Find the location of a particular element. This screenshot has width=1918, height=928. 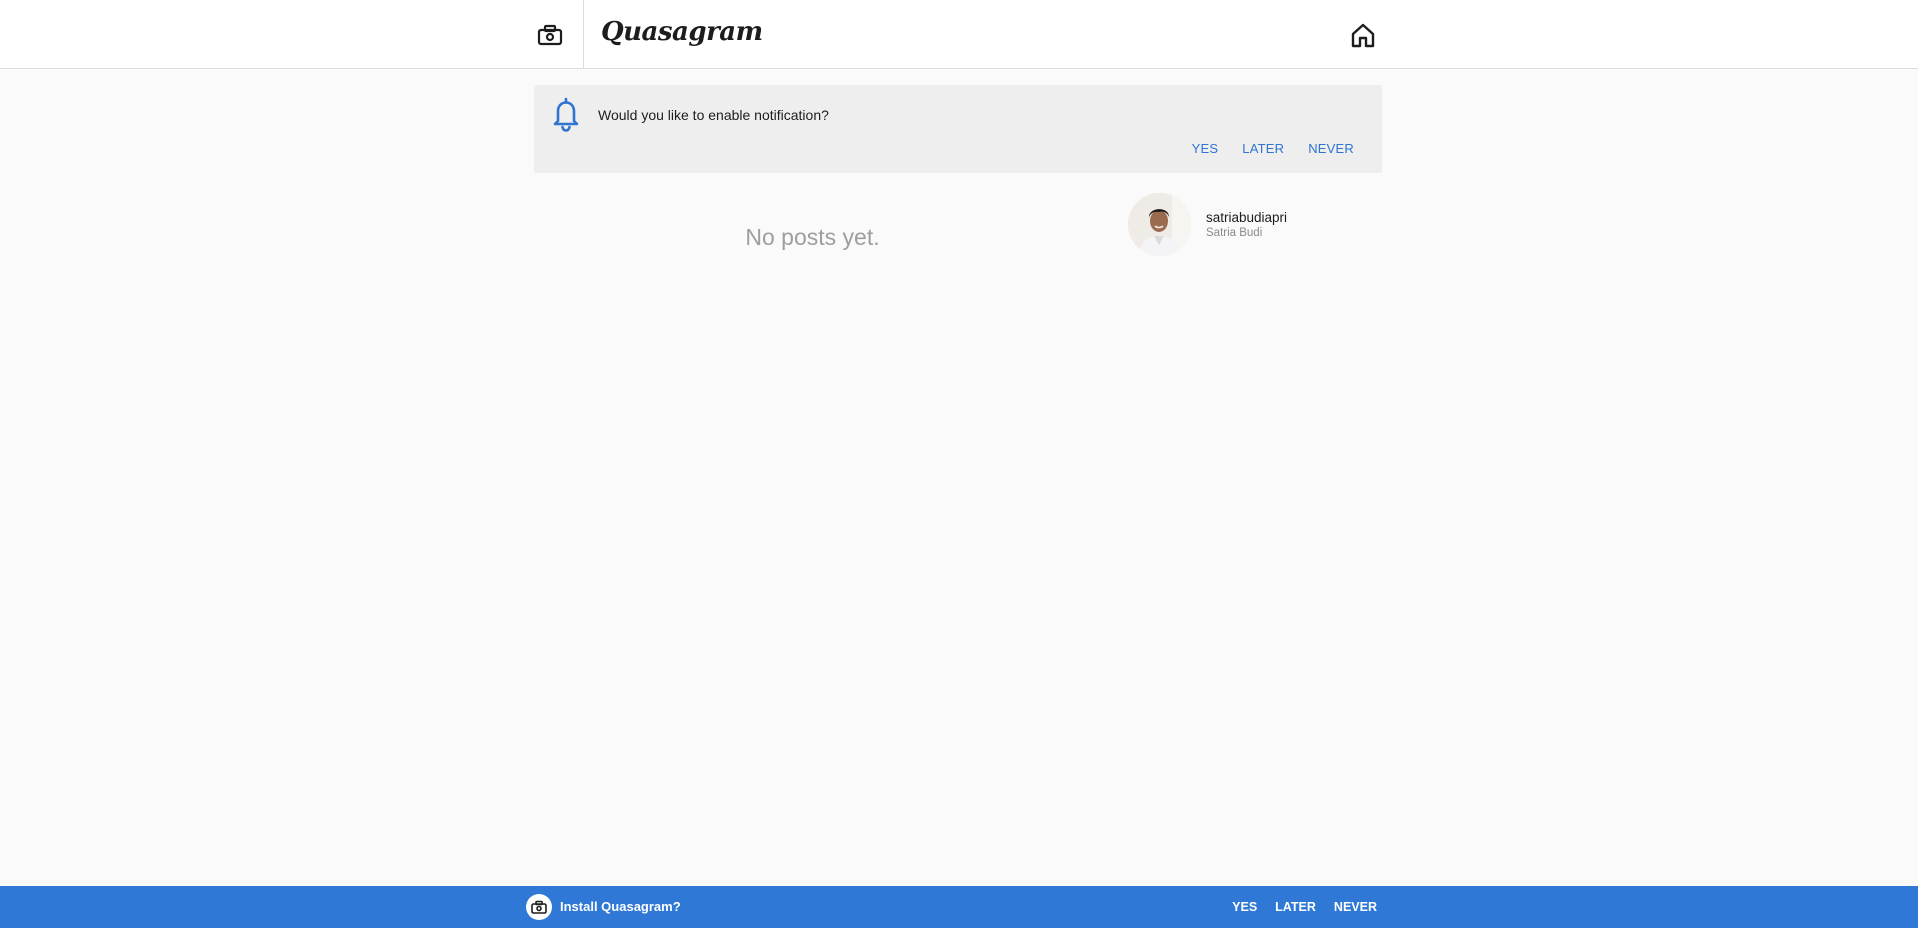

app-title: Quasagram is located at coordinates (682, 32).